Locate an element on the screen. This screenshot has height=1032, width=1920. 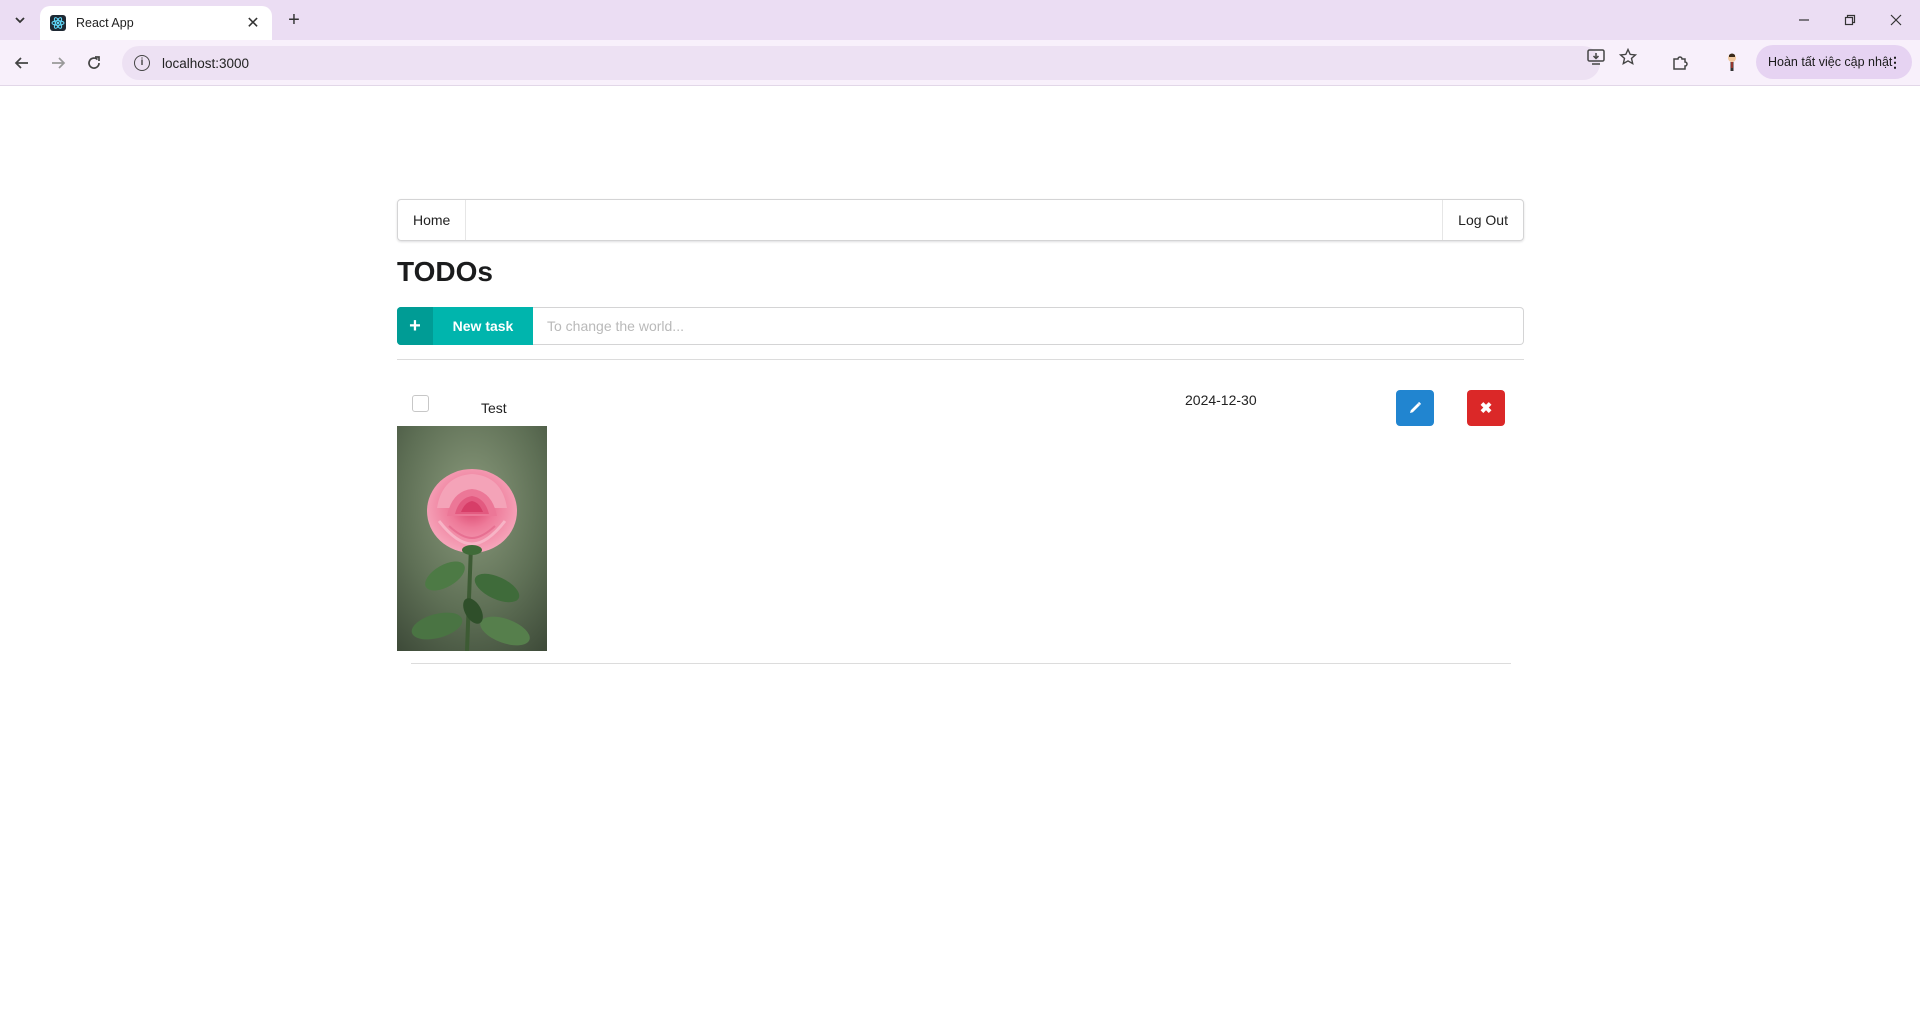
tab-close-icon: ✕ is located at coordinates (253, 23).